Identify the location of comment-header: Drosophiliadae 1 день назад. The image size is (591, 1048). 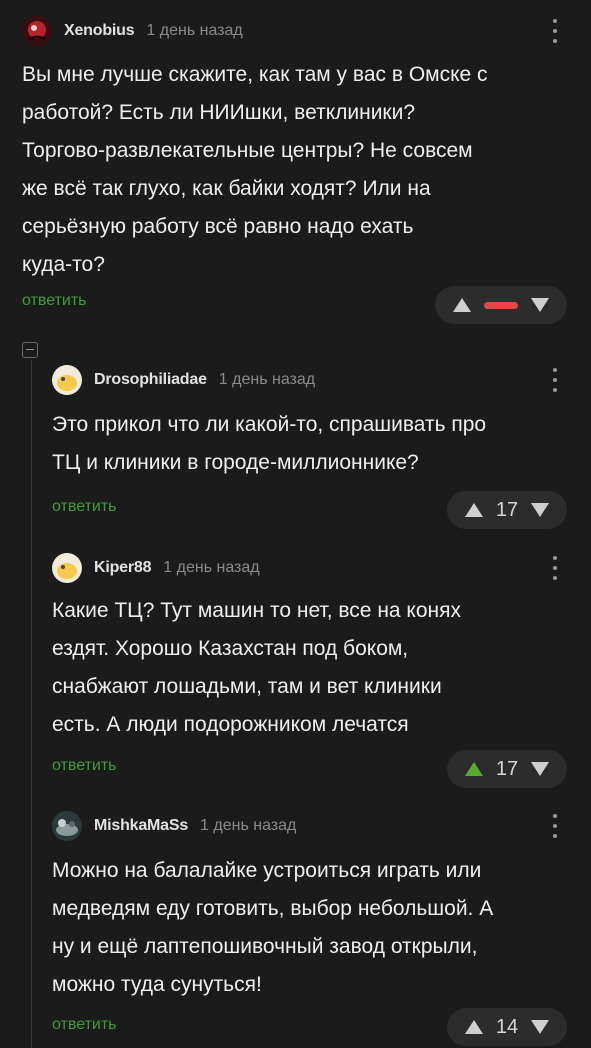
(183, 380).